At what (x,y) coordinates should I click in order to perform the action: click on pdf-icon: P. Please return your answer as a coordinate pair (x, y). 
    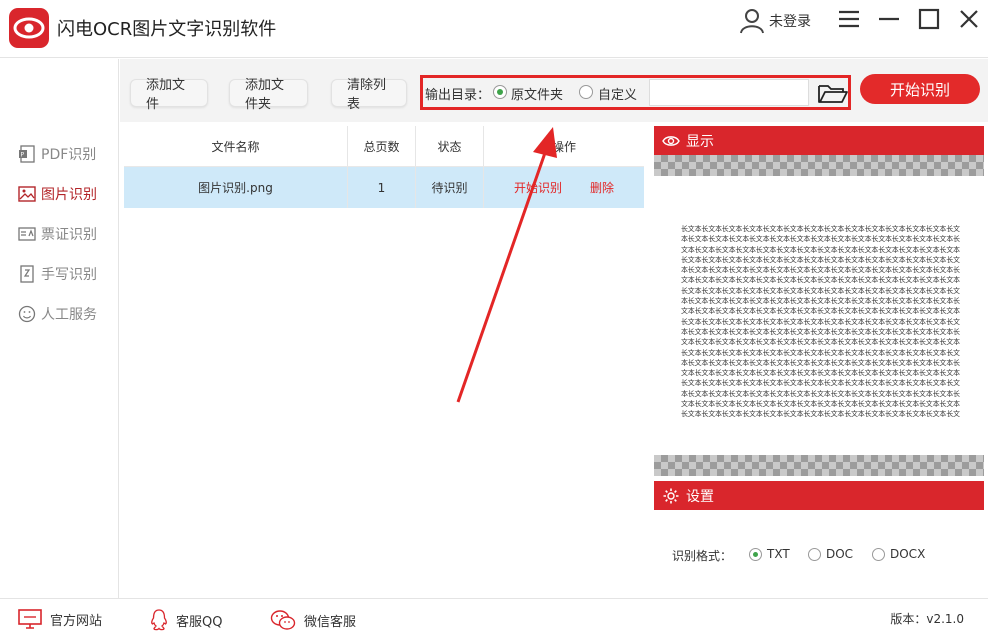
    Looking at the image, I should click on (27, 154).